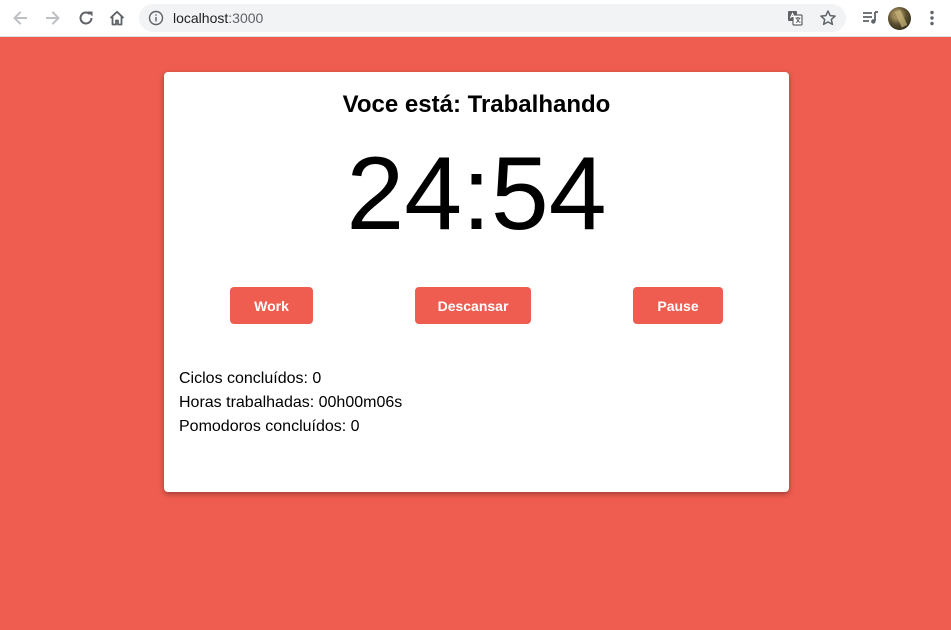 The width and height of the screenshot is (951, 630). I want to click on address-bar: localhost:3000, so click(492, 18).